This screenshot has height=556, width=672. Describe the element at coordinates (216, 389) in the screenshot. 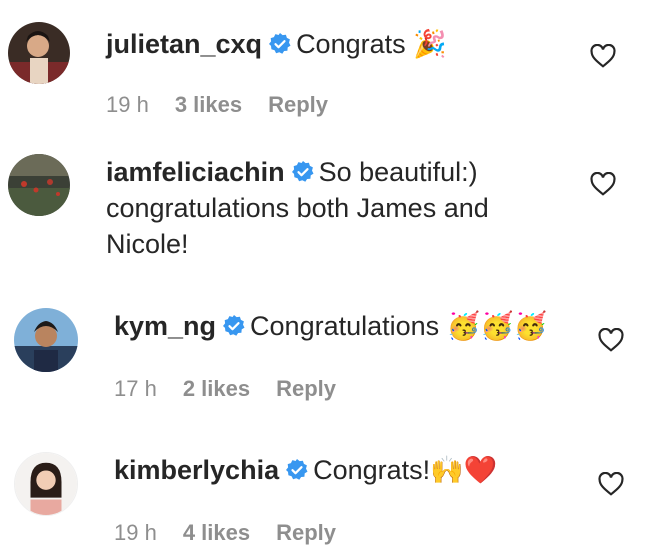

I see `comment-likes: 2 likes` at that location.